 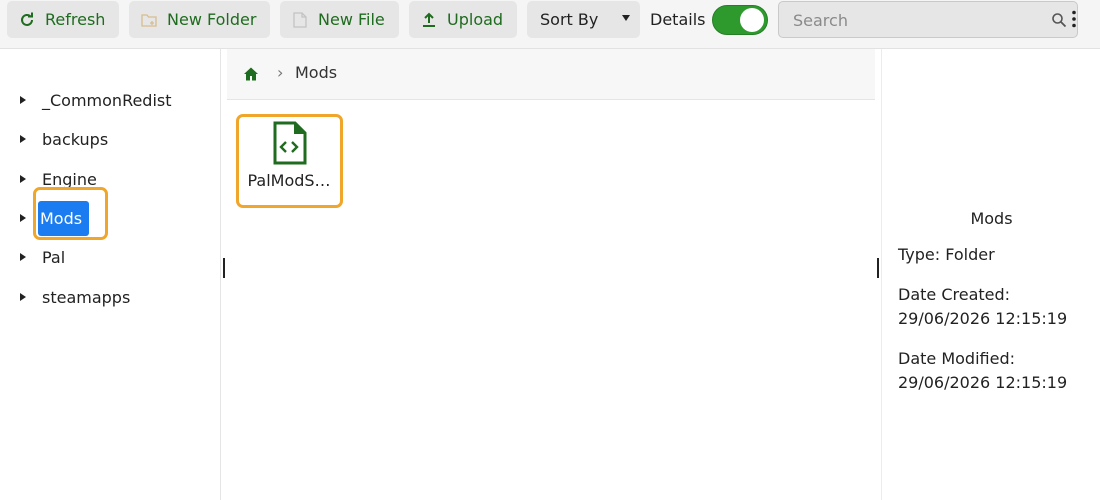 I want to click on search-icon, so click(x=1059, y=20).